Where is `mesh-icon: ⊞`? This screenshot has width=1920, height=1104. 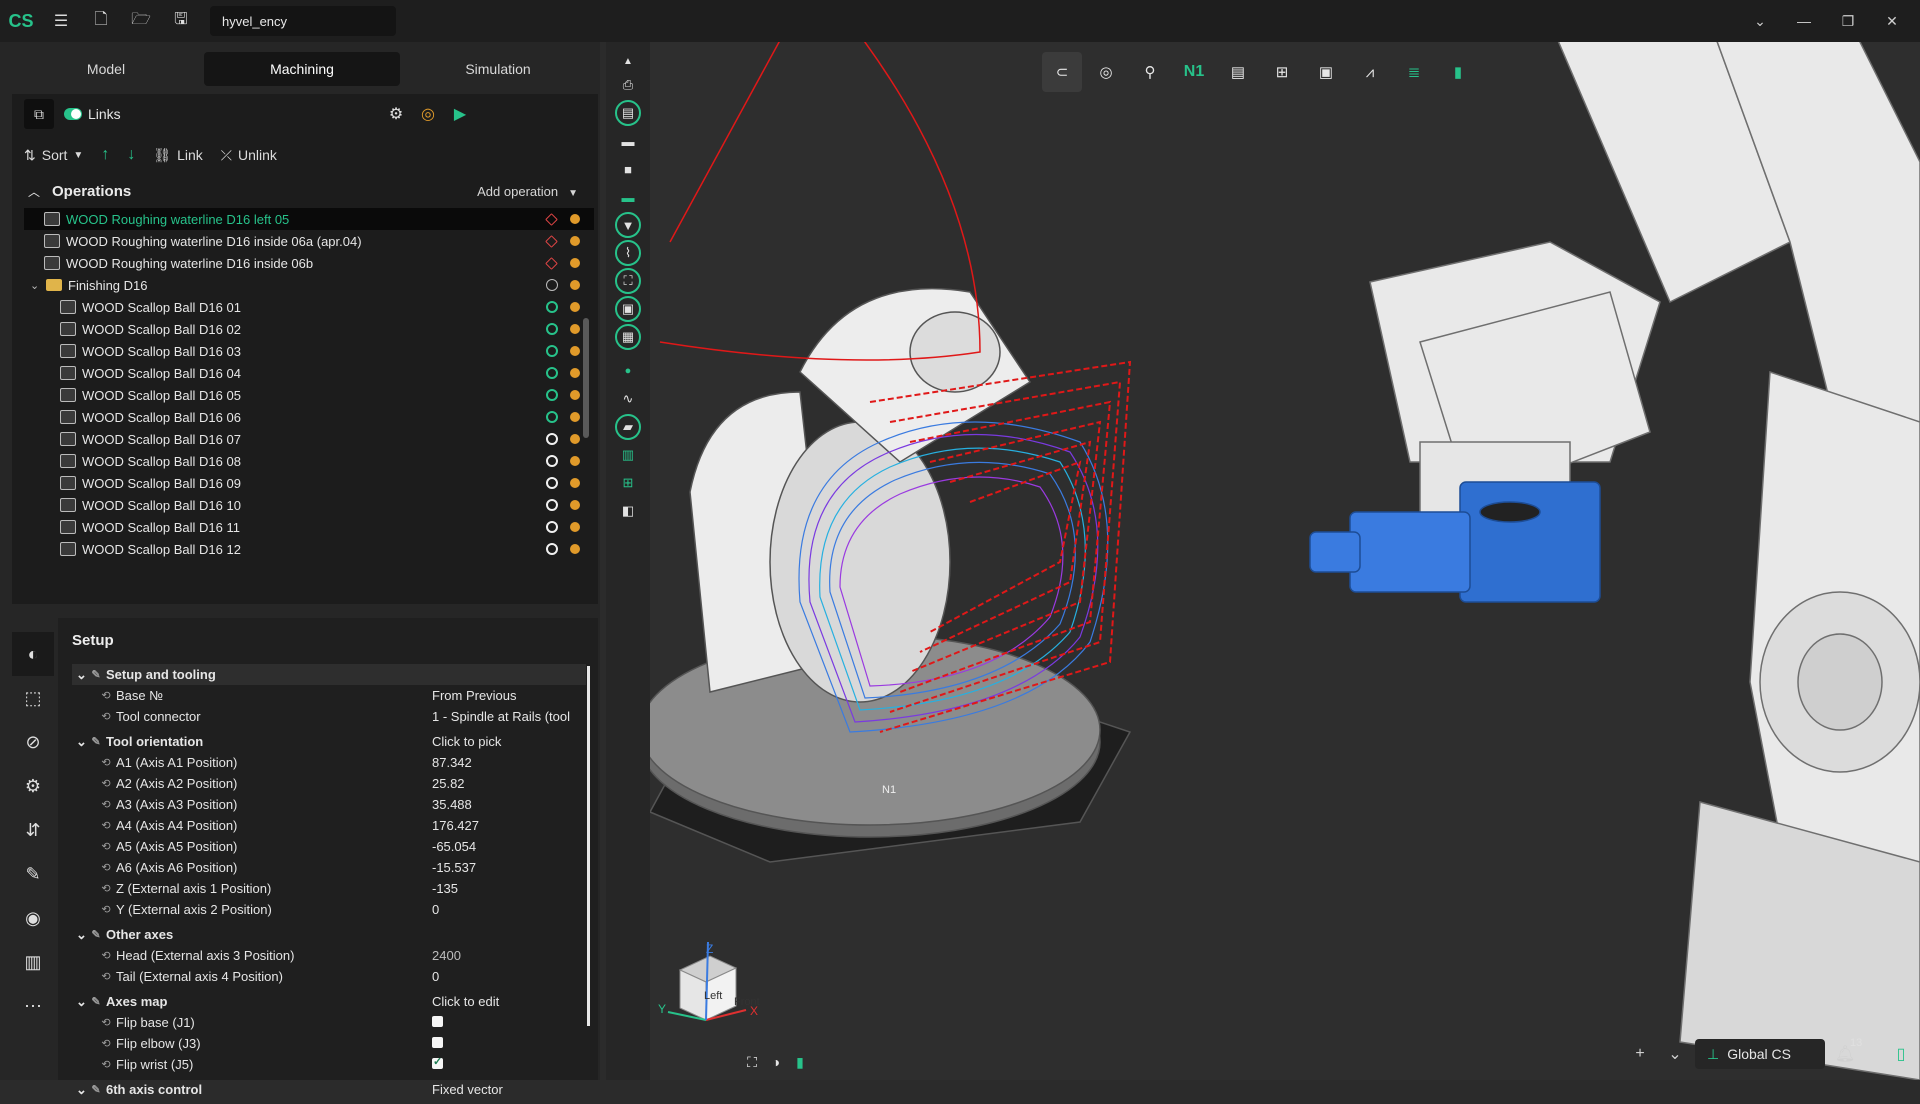 mesh-icon: ⊞ is located at coordinates (628, 483).